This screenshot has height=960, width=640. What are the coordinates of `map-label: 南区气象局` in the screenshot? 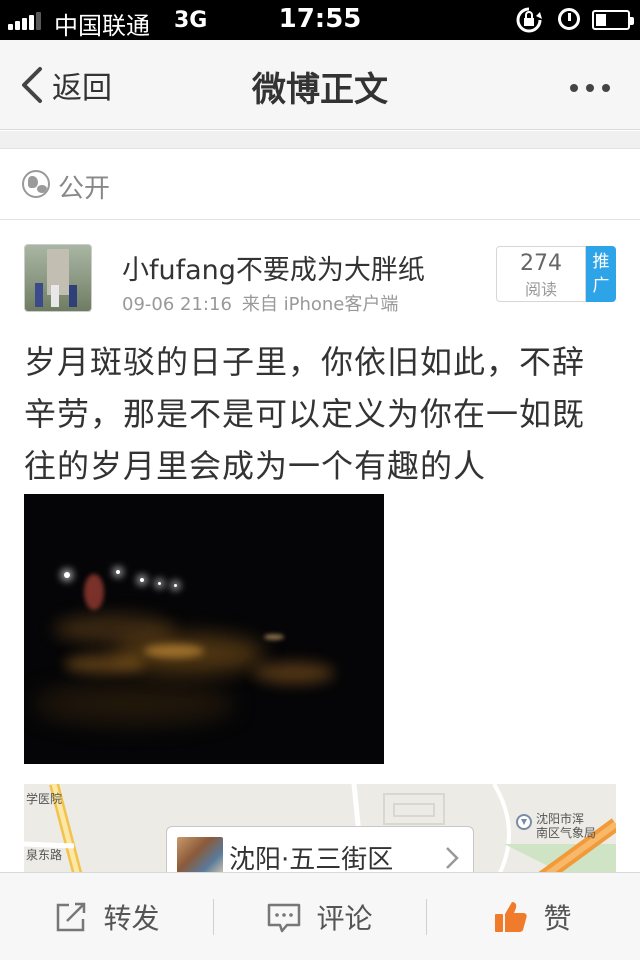 It's located at (566, 833).